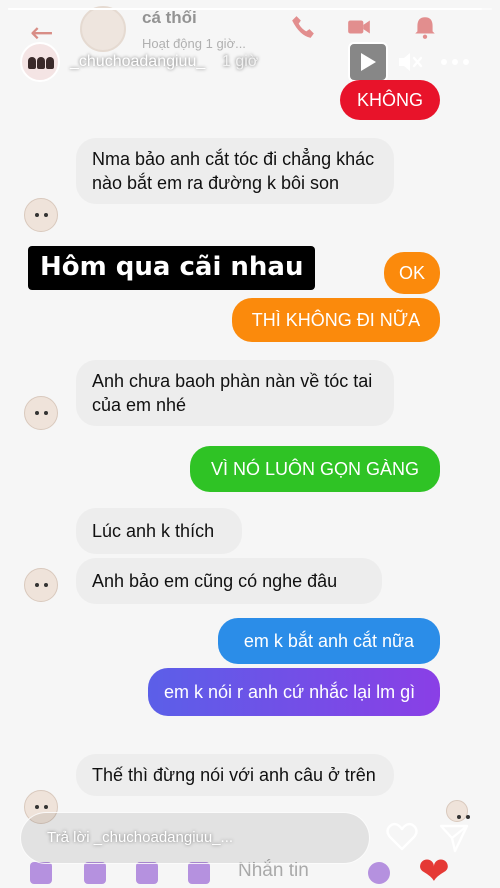 The height and width of the screenshot is (888, 500). Describe the element at coordinates (434, 868) in the screenshot. I see `messenger-heart-icon: ❤` at that location.